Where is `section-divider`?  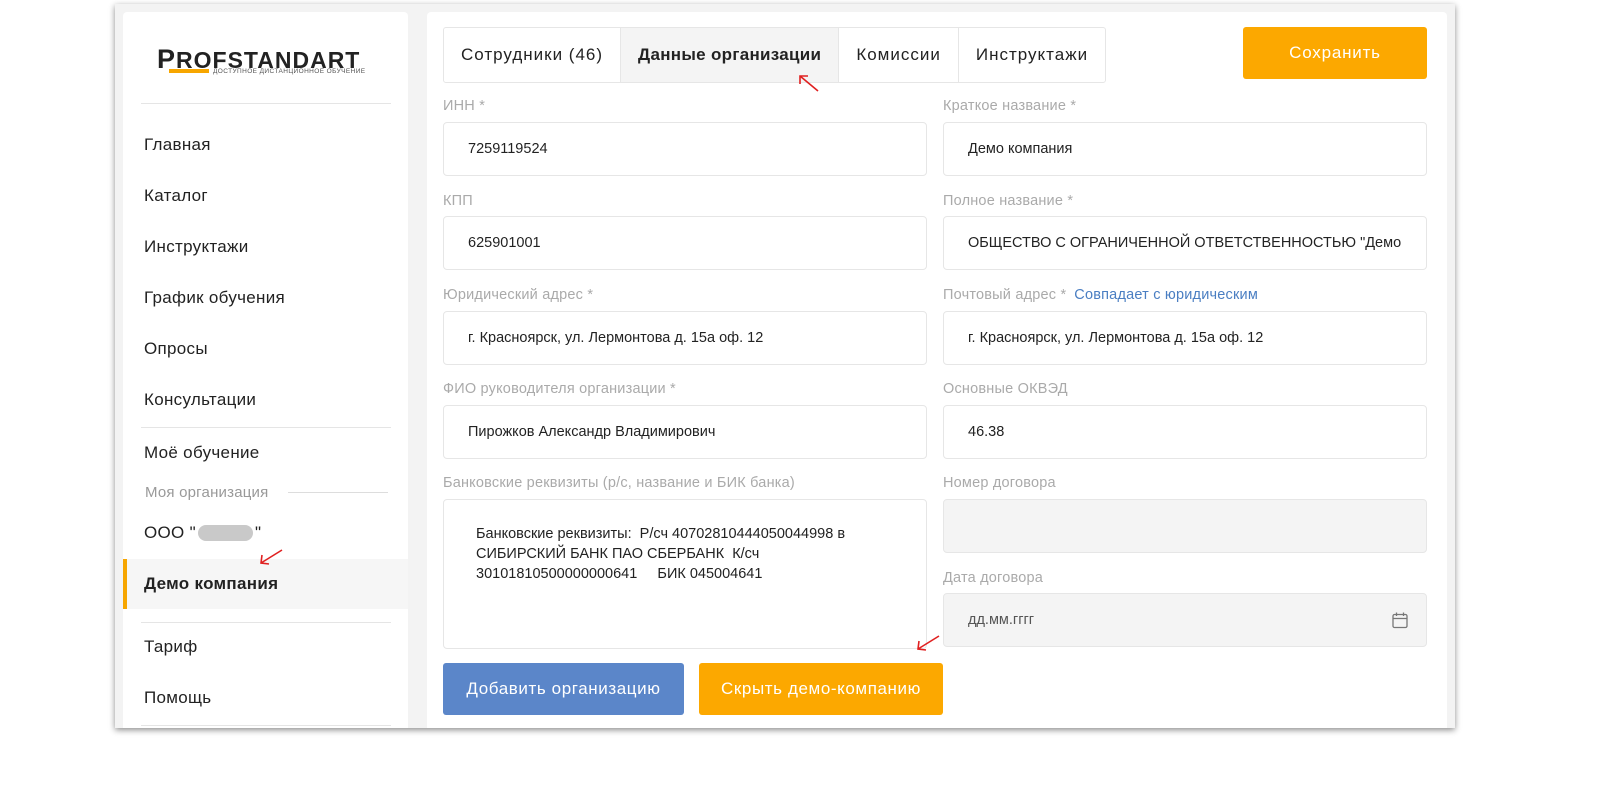 section-divider is located at coordinates (338, 492).